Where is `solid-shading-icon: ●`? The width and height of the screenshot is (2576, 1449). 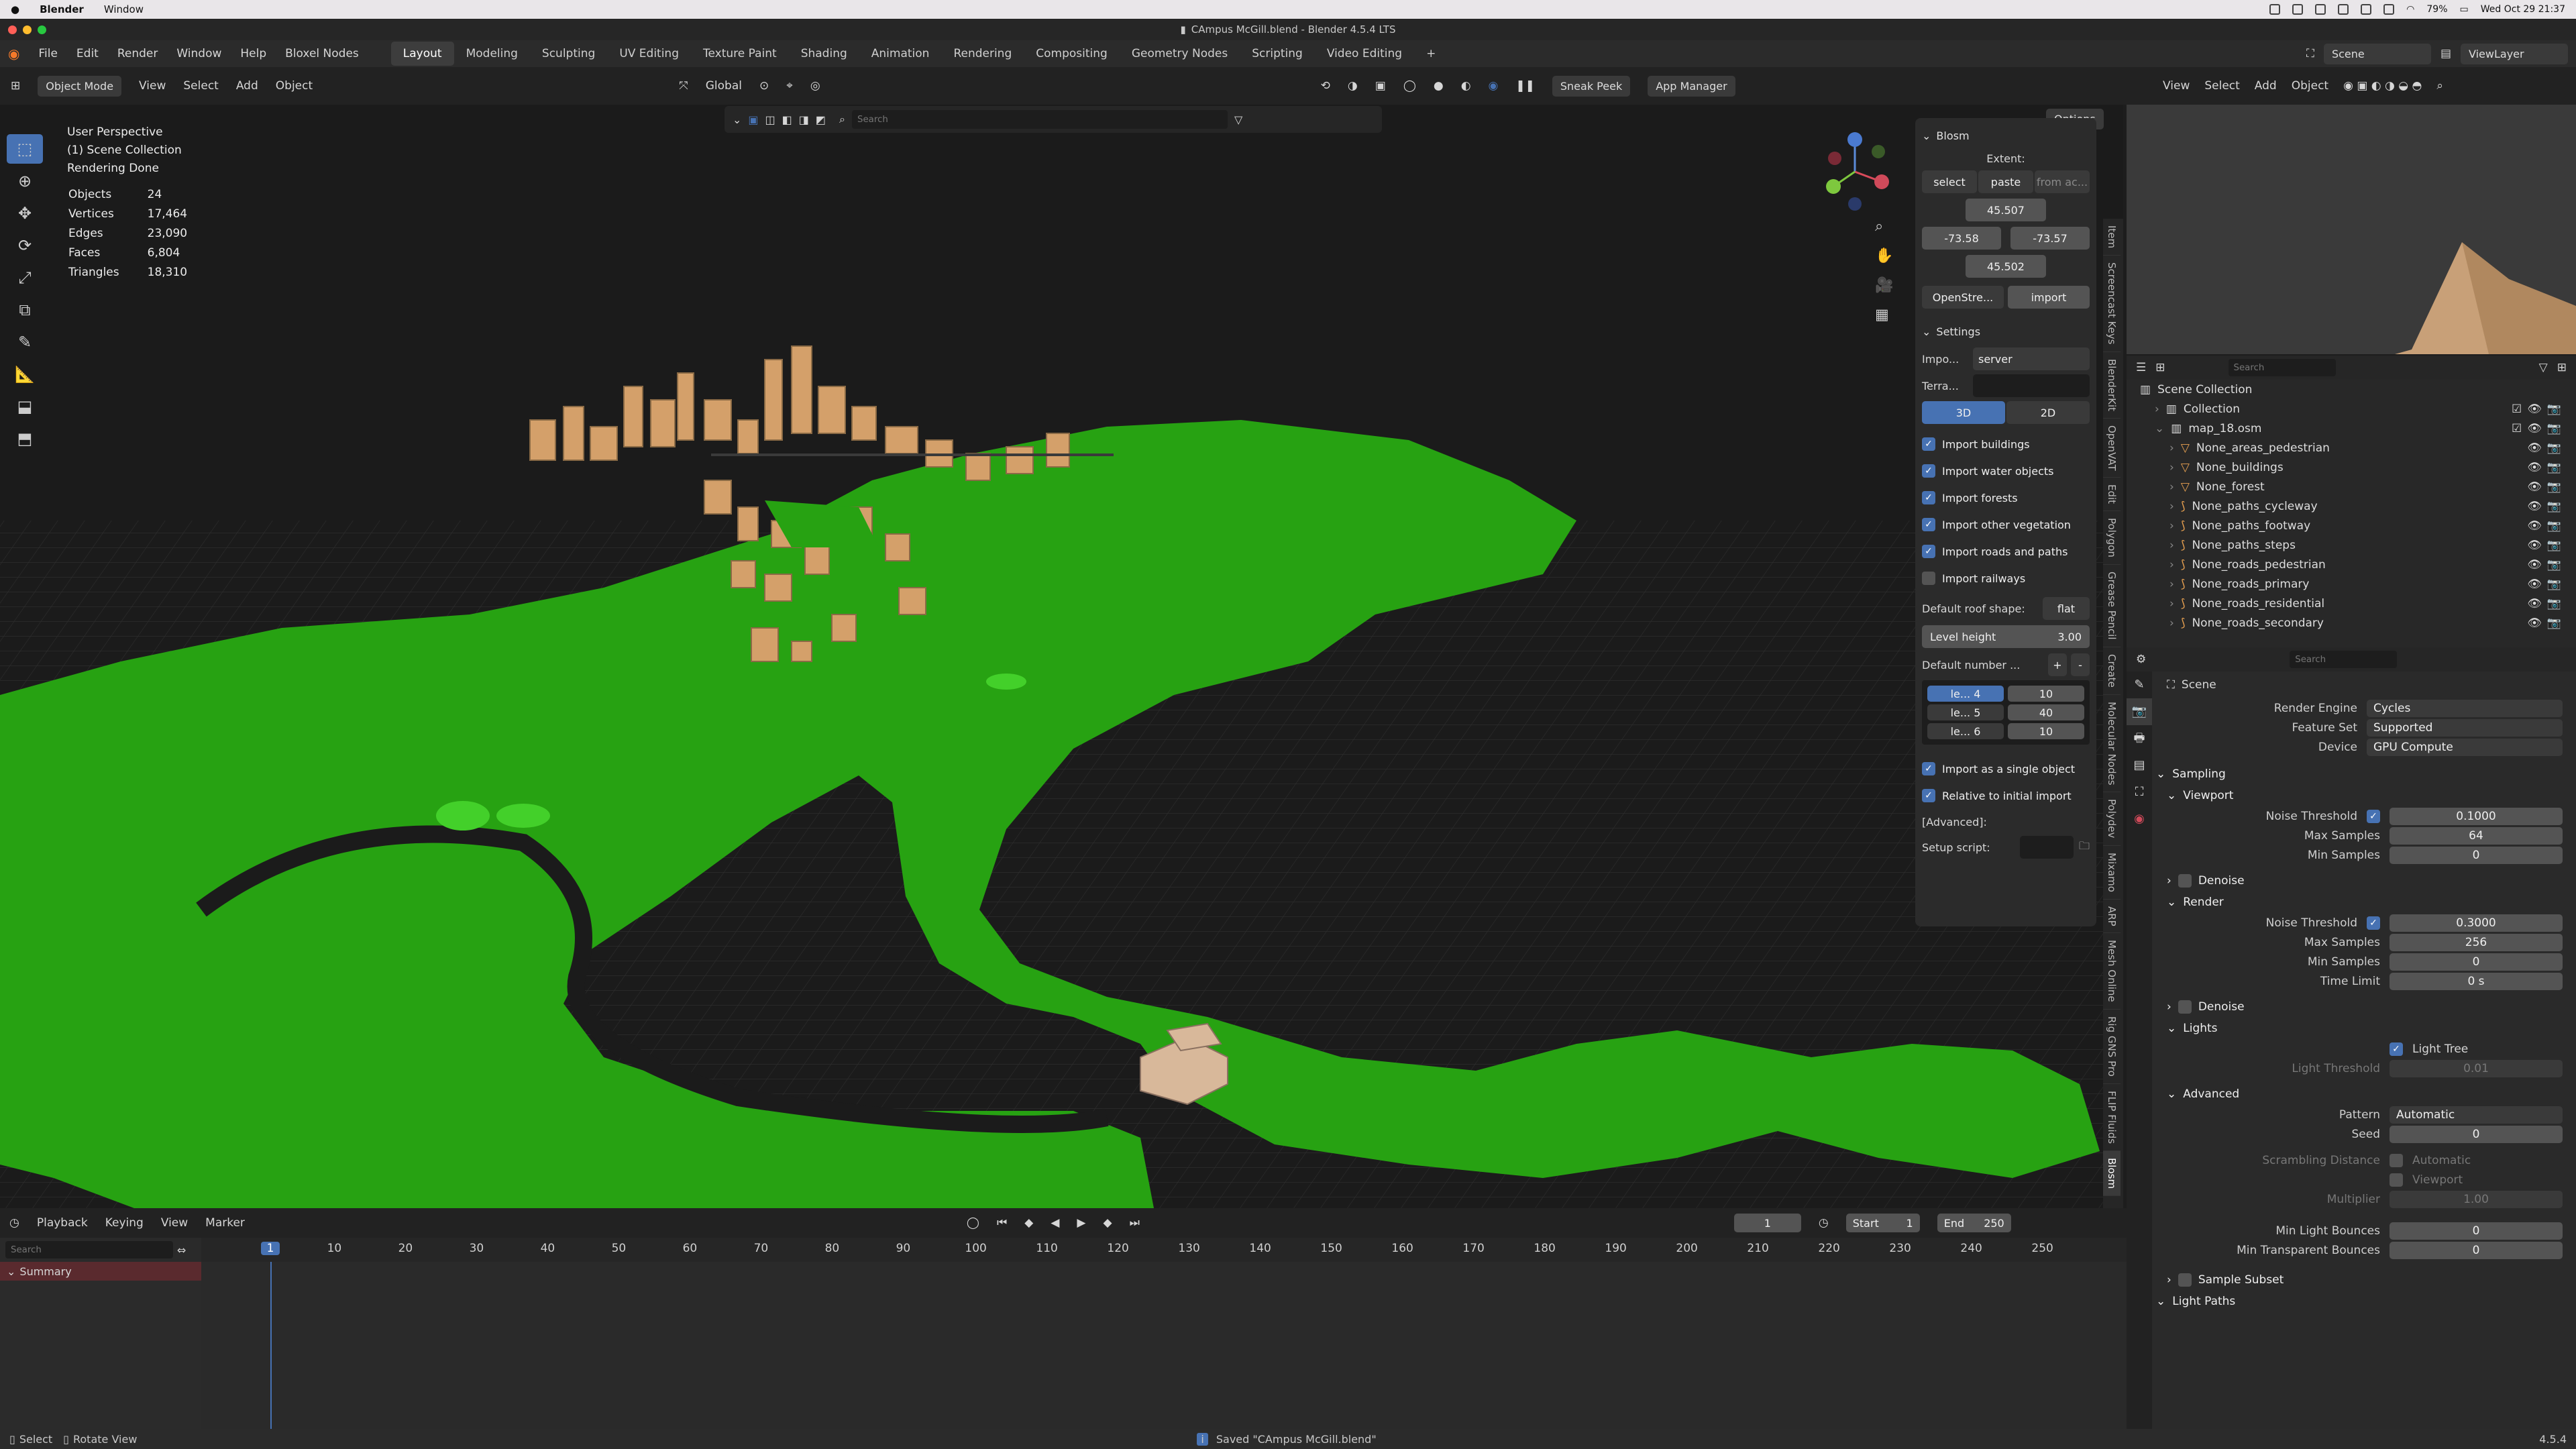
solid-shading-icon: ● is located at coordinates (1439, 86).